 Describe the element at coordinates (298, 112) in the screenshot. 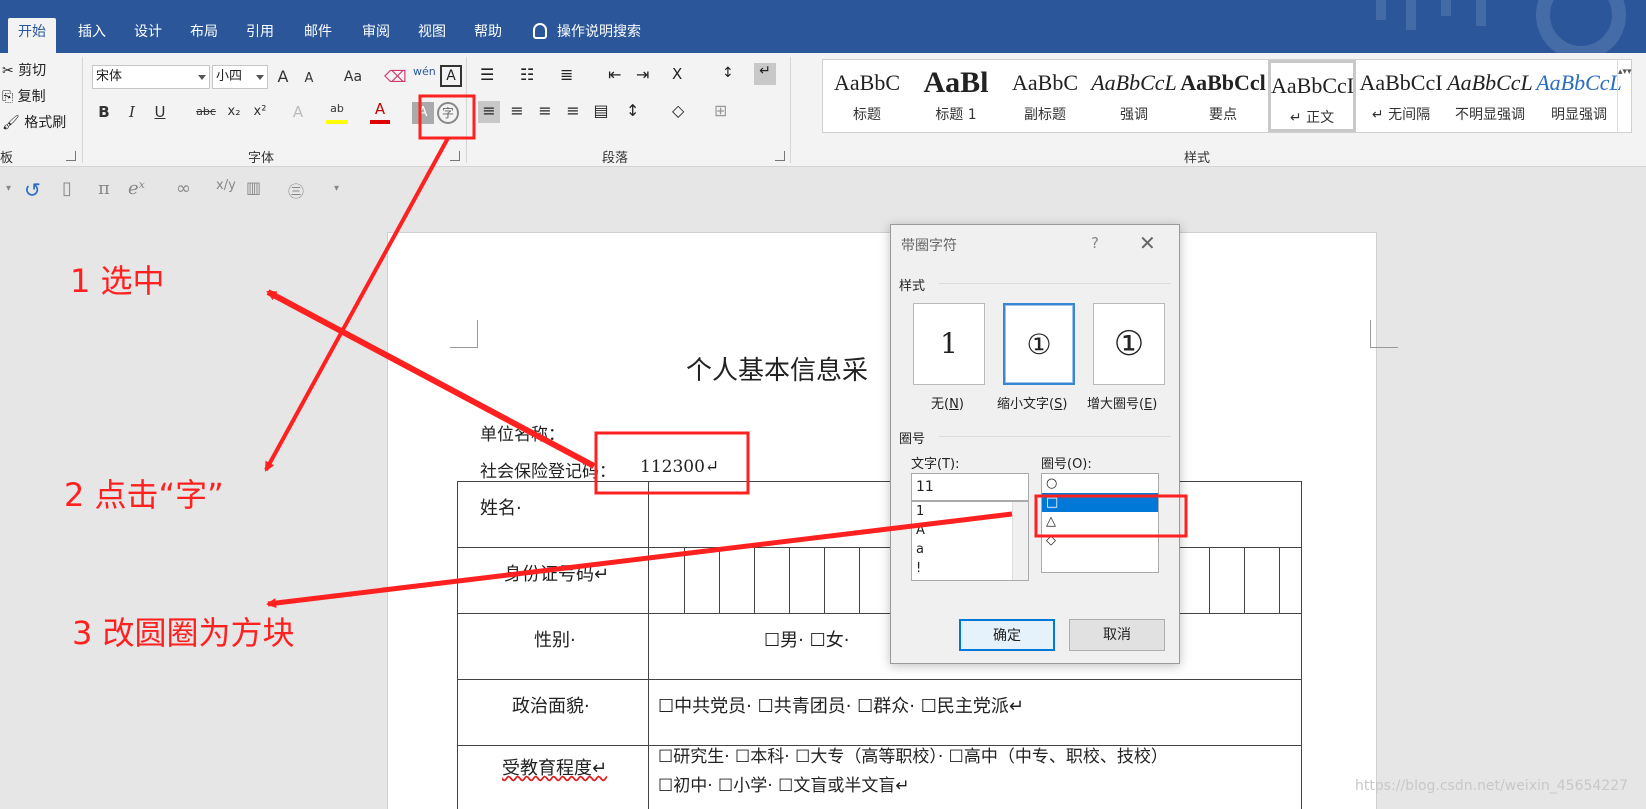

I see `text-effects-button: A` at that location.